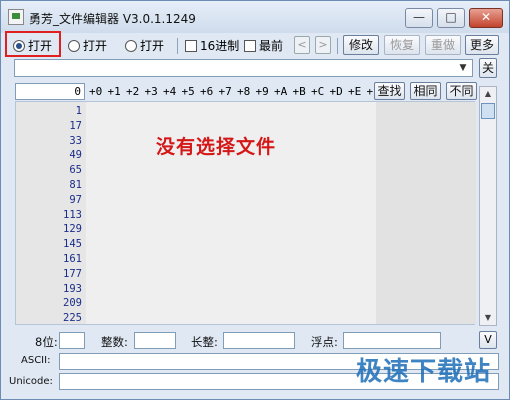 This screenshot has height=400, width=510. What do you see at coordinates (488, 68) in the screenshot?
I see `close-file-button: 关` at bounding box center [488, 68].